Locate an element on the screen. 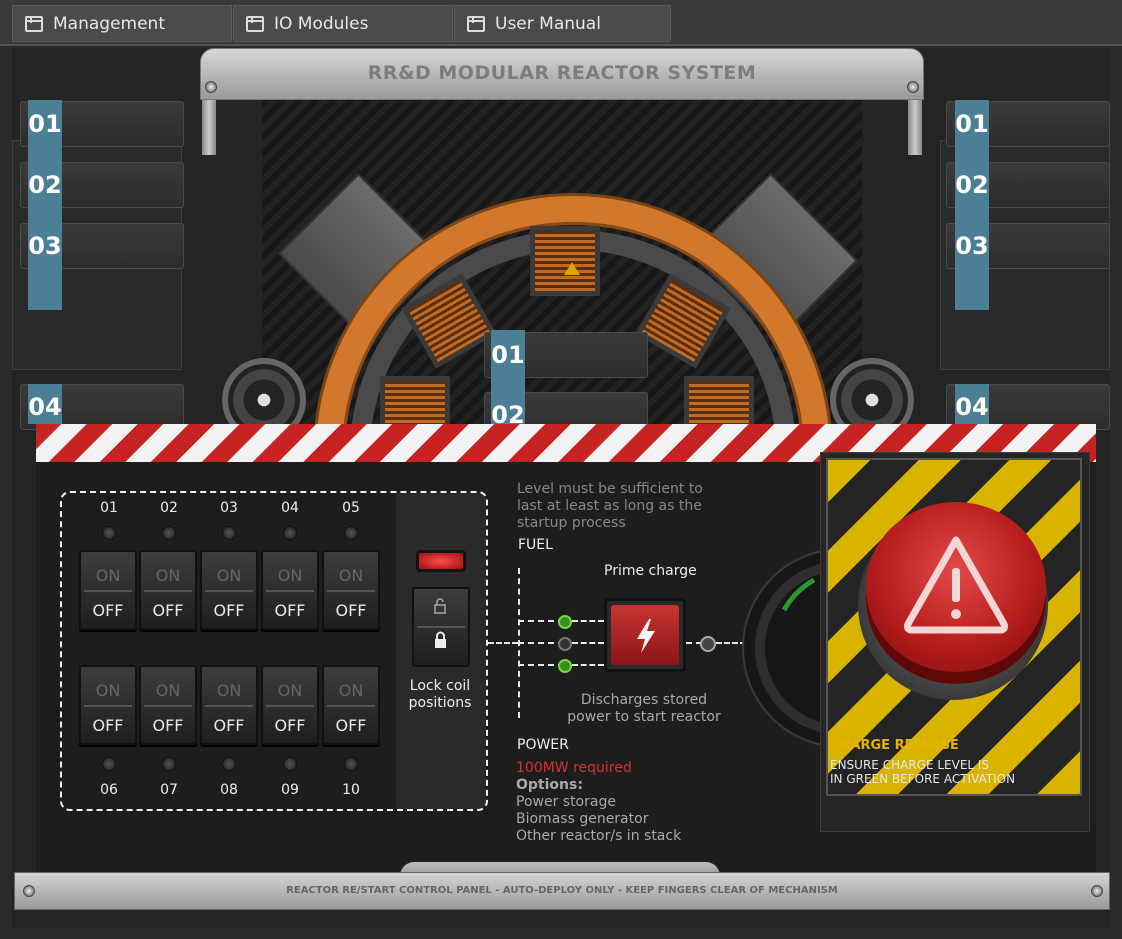 The height and width of the screenshot is (939, 1122). power-option: Power storage is located at coordinates (566, 802).